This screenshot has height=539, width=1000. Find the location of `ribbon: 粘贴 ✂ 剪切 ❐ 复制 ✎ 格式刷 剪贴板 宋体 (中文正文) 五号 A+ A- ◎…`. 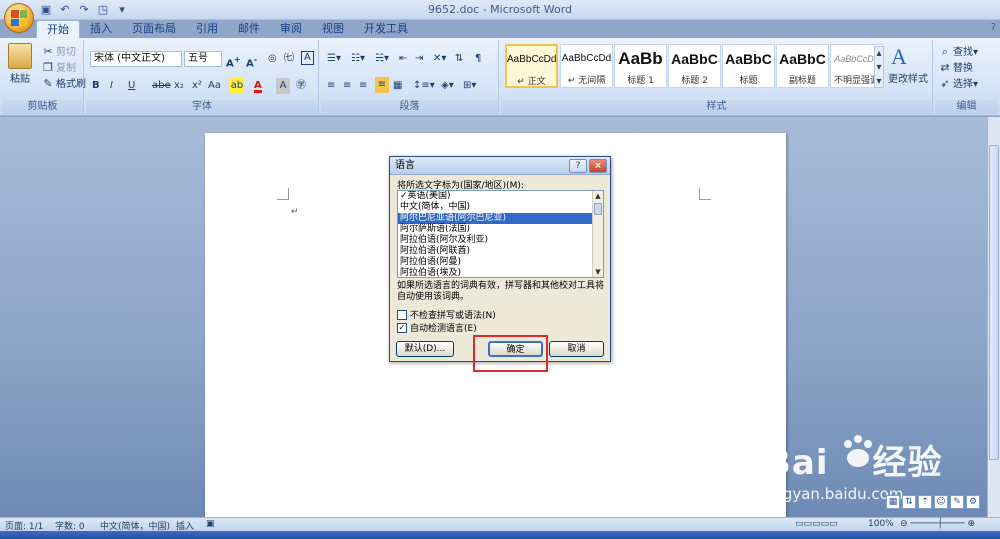

ribbon: 粘贴 ✂ 剪切 ❐ 复制 ✎ 格式刷 剪贴板 宋体 (中文正文) 五号 A+ A- ◎… is located at coordinates (500, 77).